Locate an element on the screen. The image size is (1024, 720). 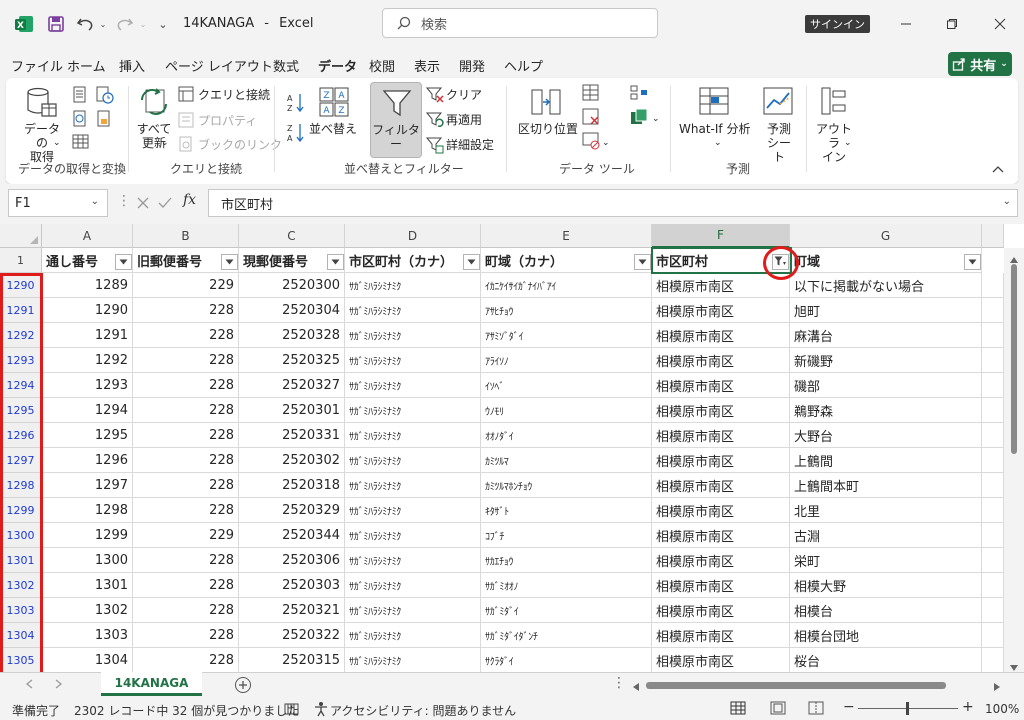
cell-new-zip: 2520301 is located at coordinates (292, 410).